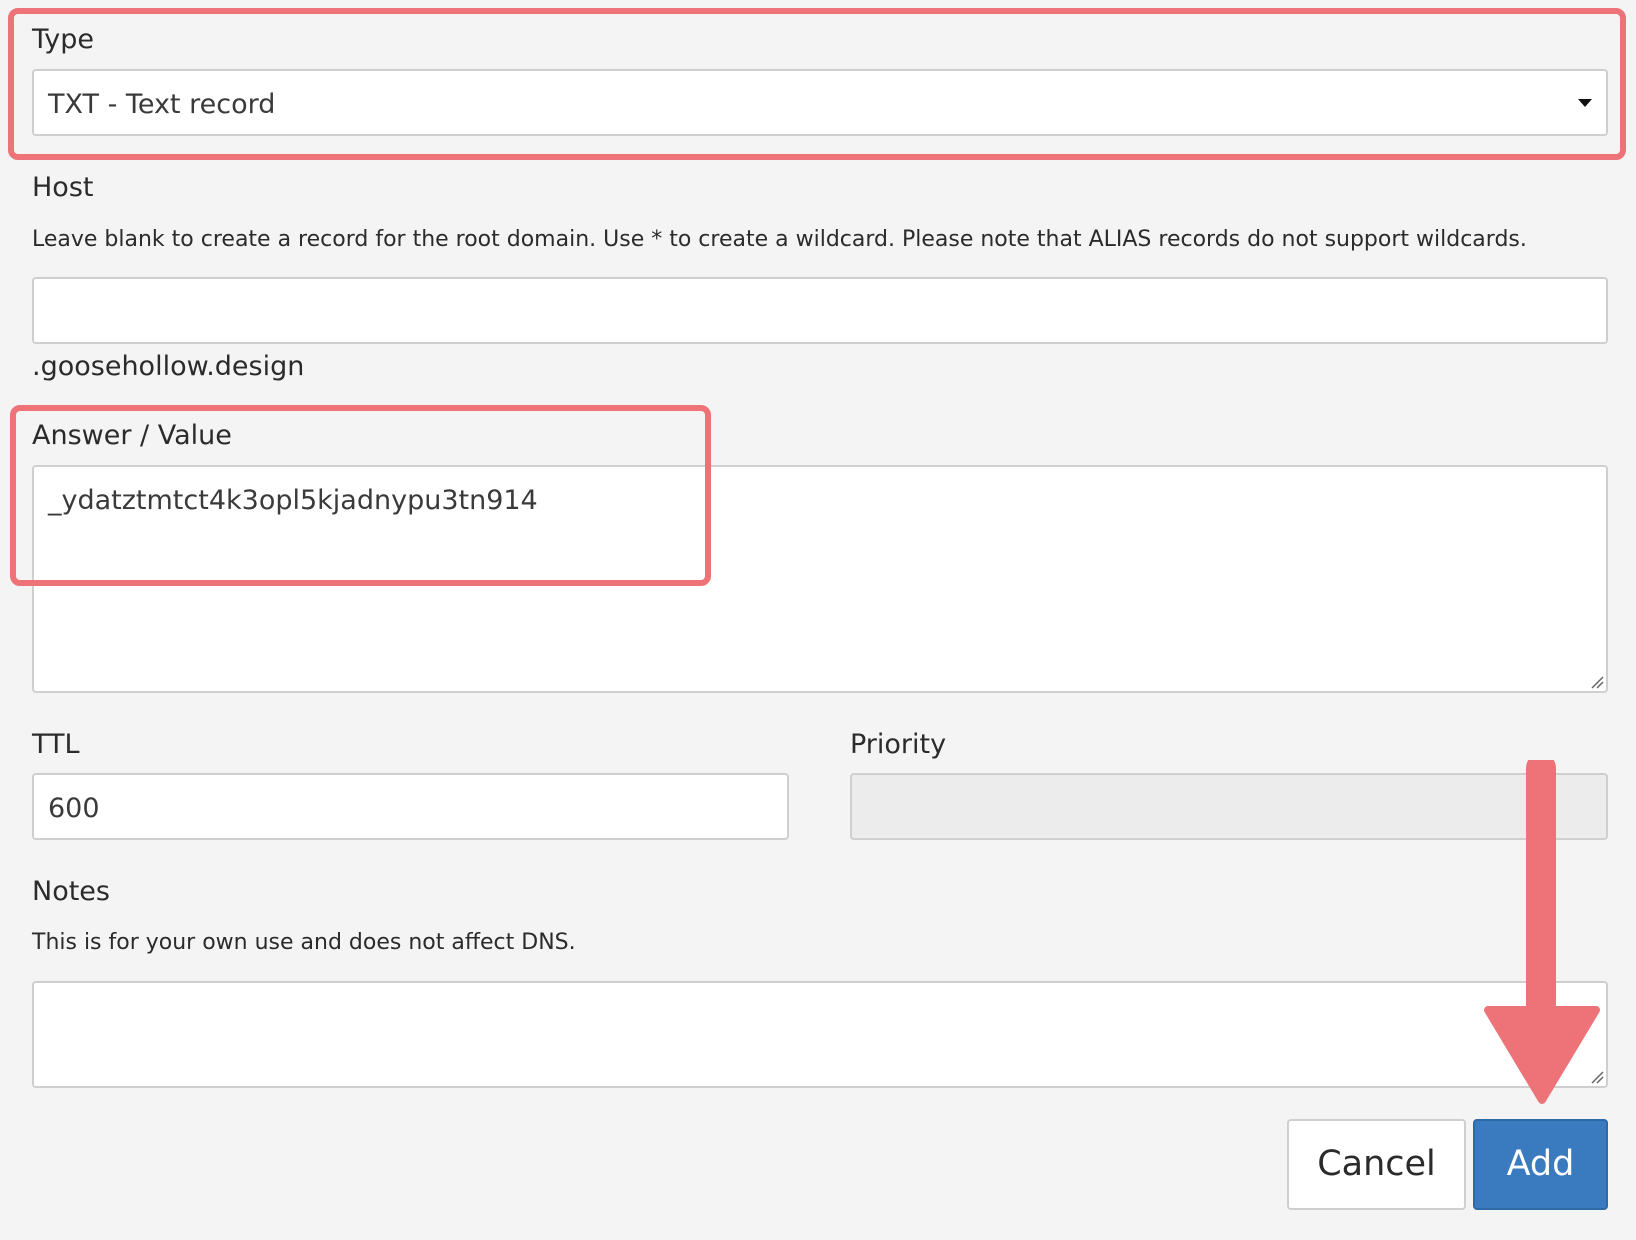  What do you see at coordinates (168, 366) in the screenshot?
I see `host-domain-suffix: .goosehollow.design` at bounding box center [168, 366].